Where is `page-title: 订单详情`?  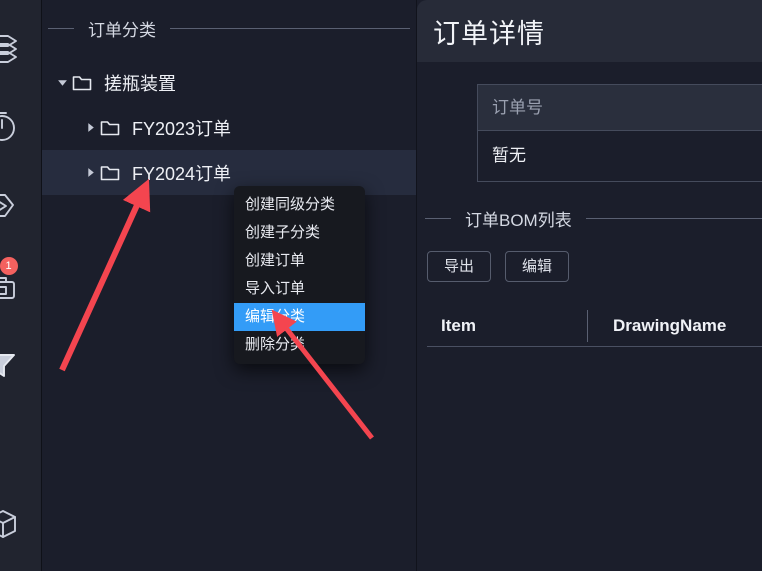
page-title: 订单详情 is located at coordinates (489, 33).